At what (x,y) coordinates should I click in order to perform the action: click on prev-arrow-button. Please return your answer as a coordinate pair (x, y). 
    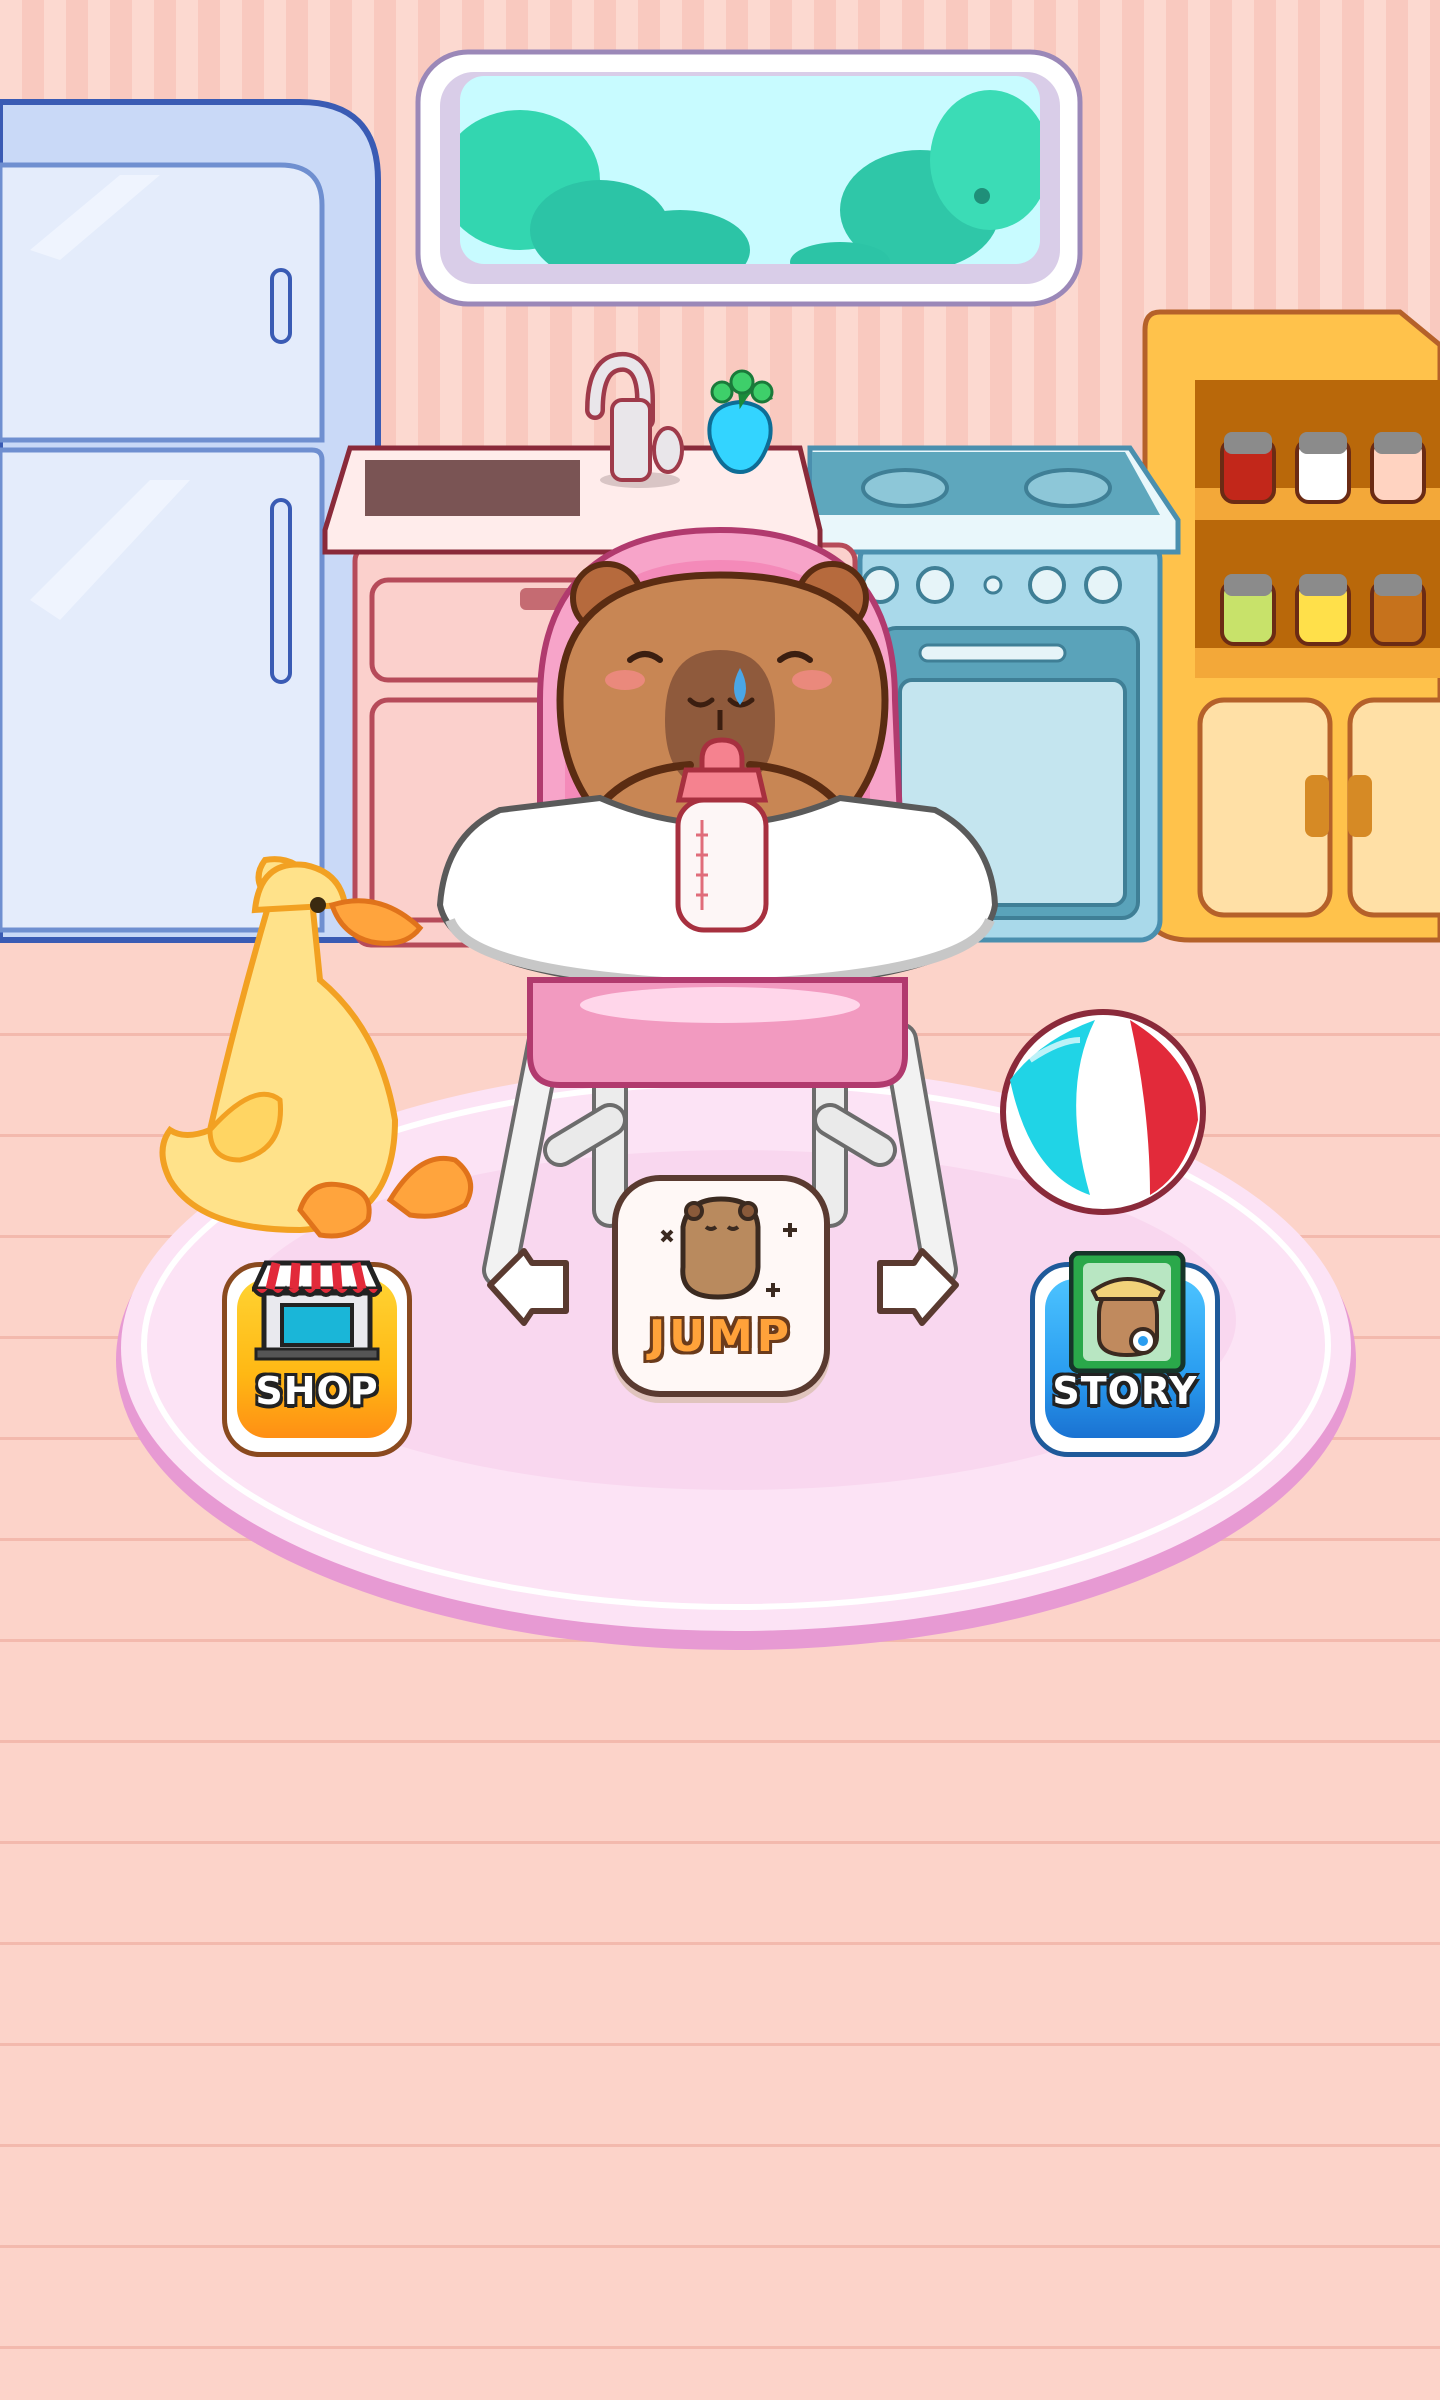
    Looking at the image, I should click on (528, 1287).